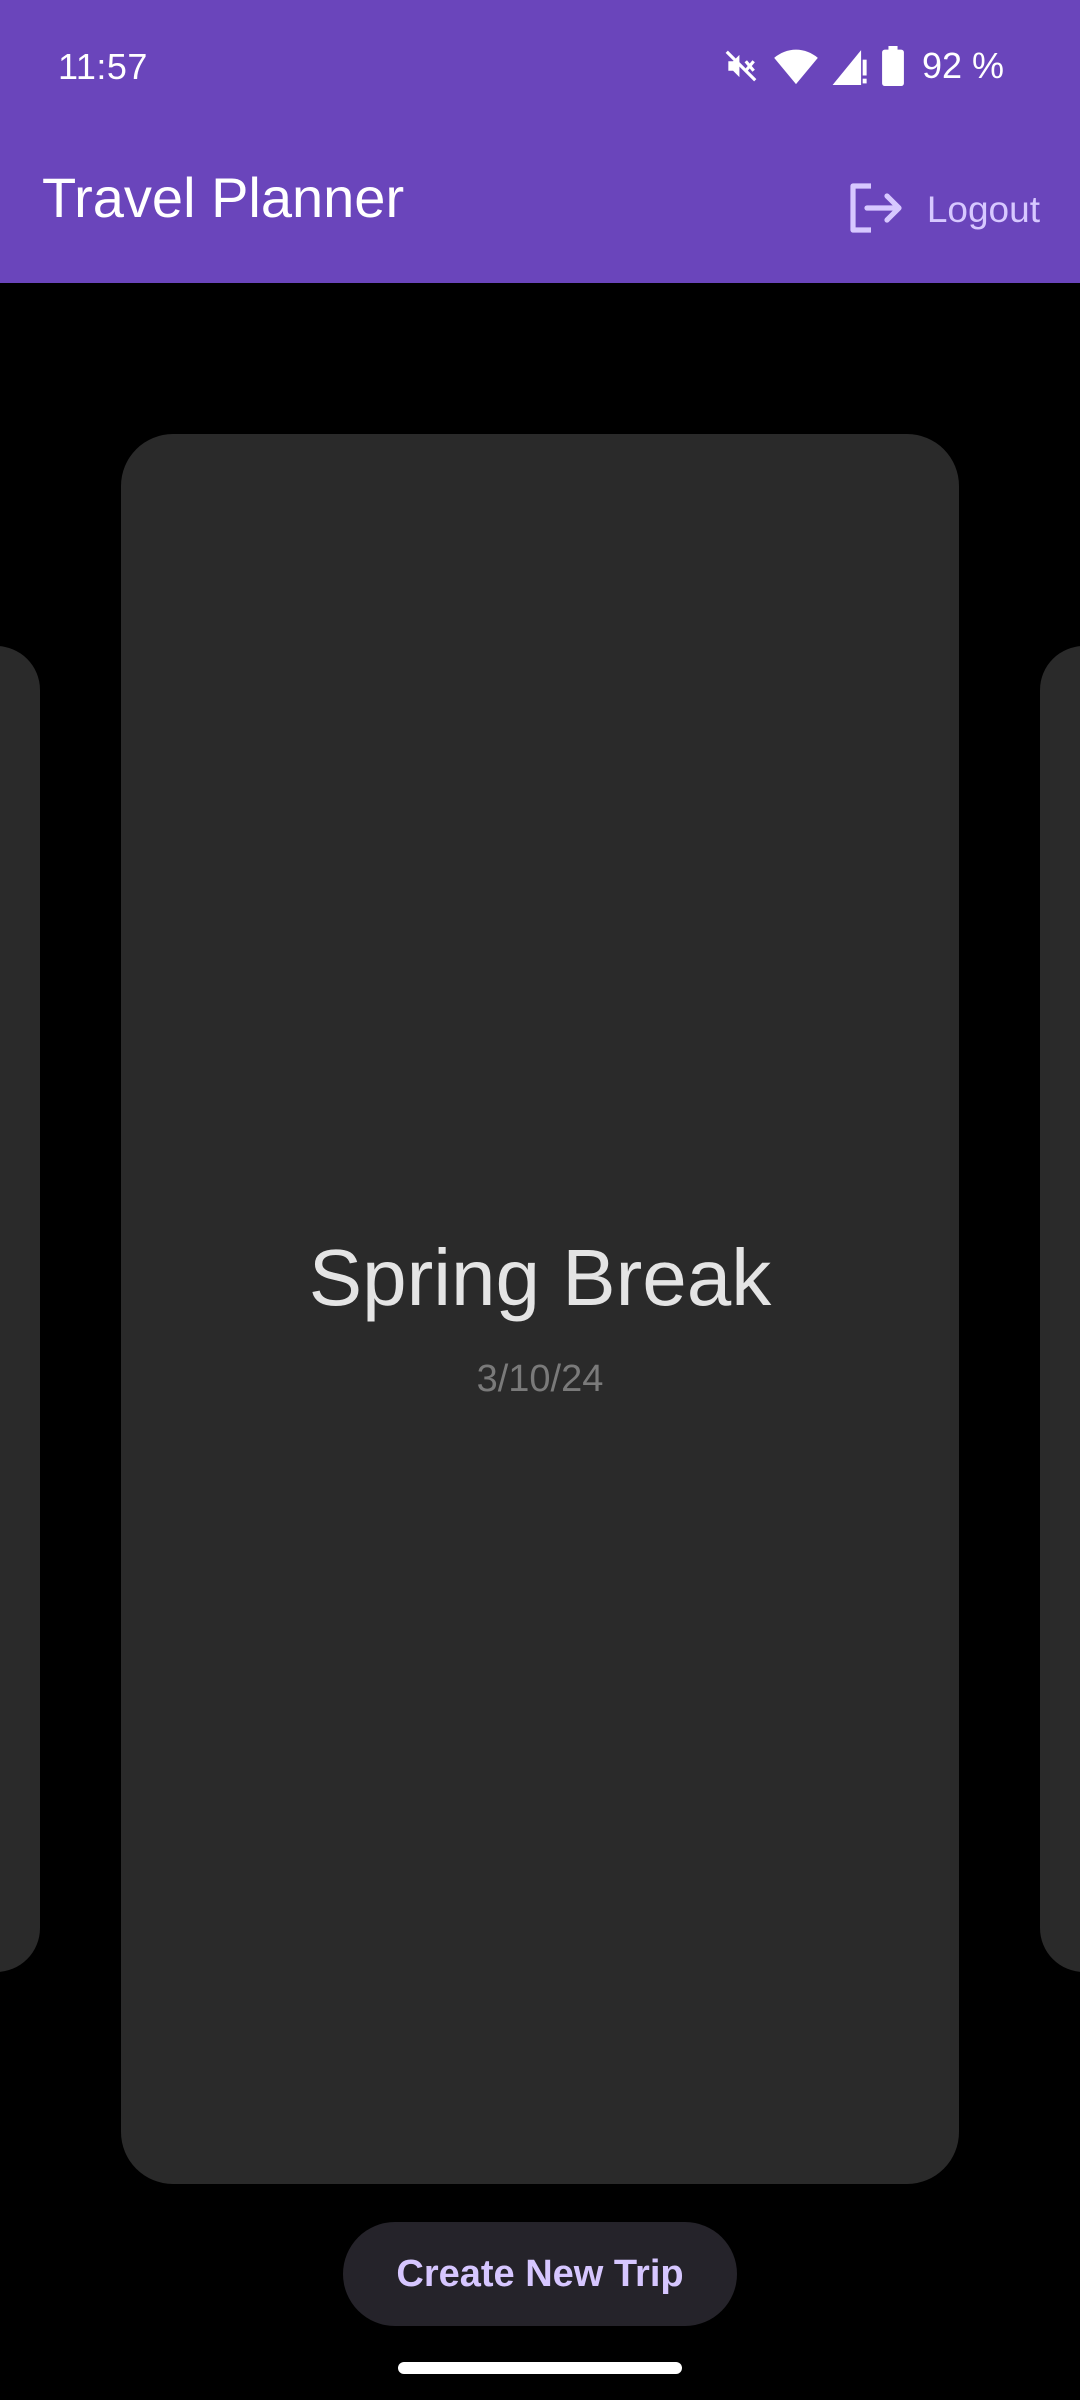 The width and height of the screenshot is (1080, 2400). What do you see at coordinates (983, 209) in the screenshot?
I see `logout-label: Logout` at bounding box center [983, 209].